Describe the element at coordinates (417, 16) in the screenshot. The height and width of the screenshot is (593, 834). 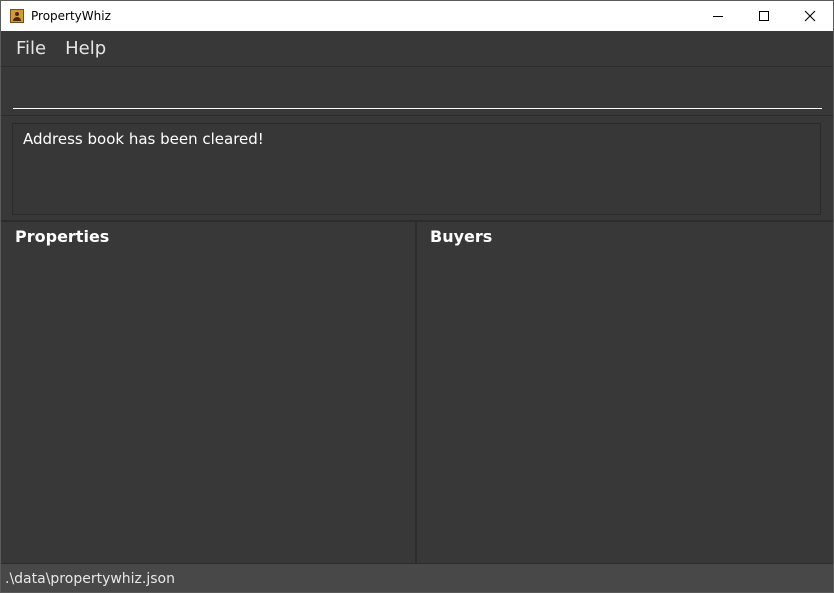
I see `title-bar: PropertyWhiz` at that location.